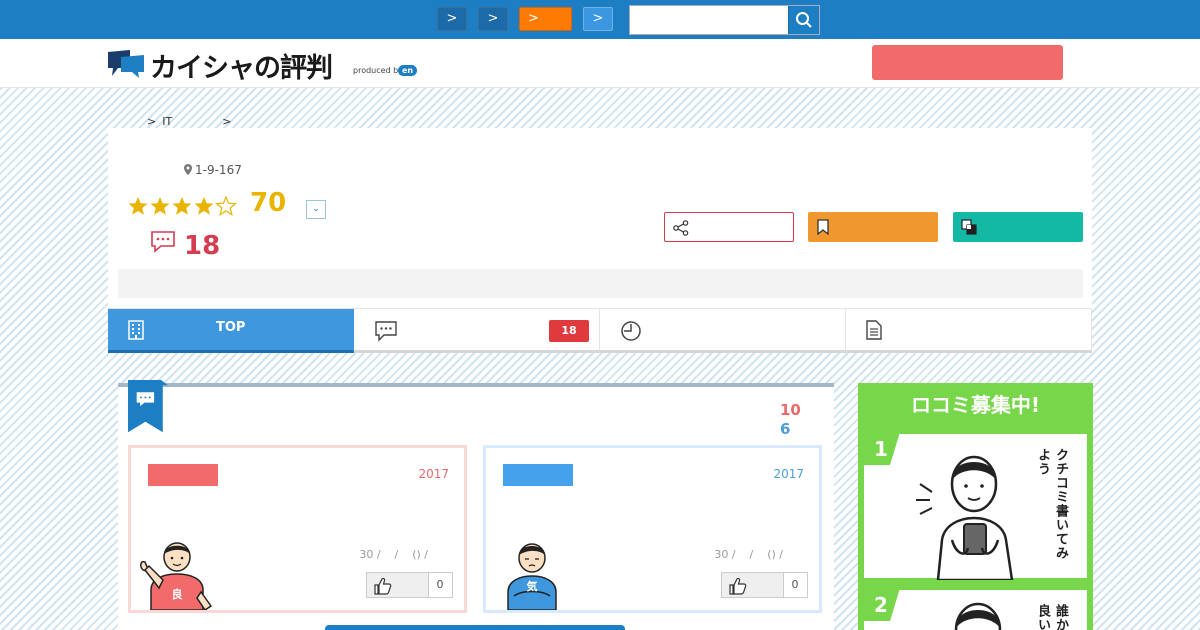 The width and height of the screenshot is (1200, 630). I want to click on speech-bubble-icon, so click(386, 331).